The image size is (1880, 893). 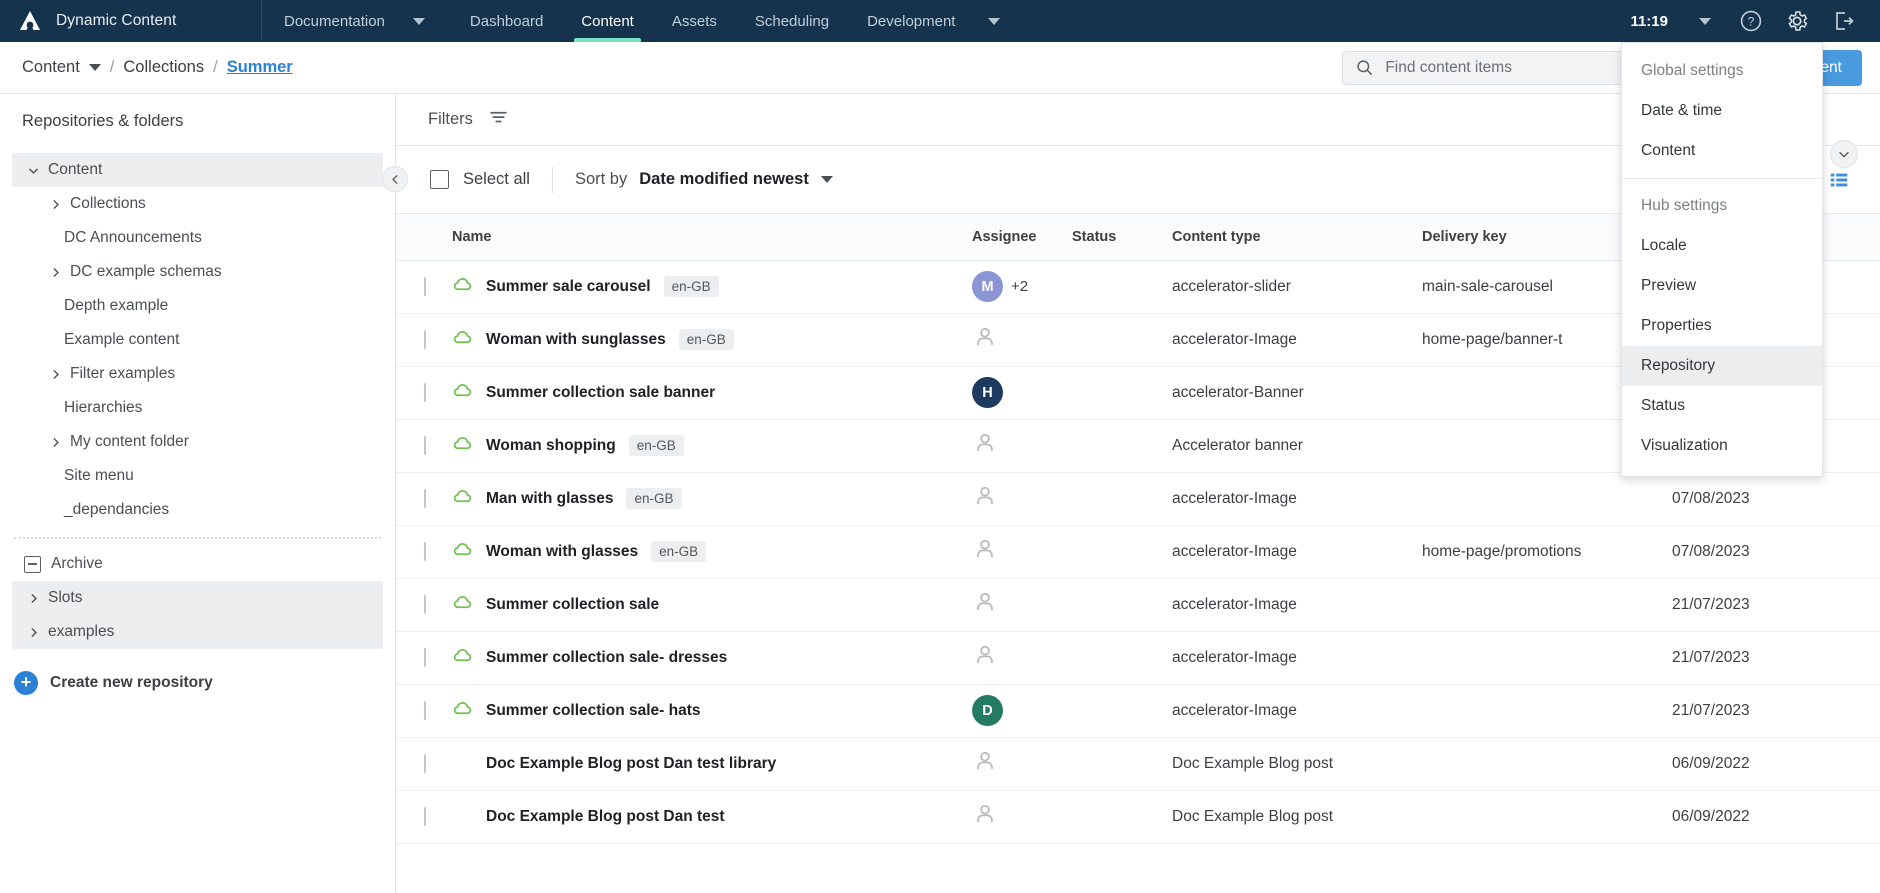 What do you see at coordinates (712, 287) in the screenshot?
I see `row-name-cell: Summer sale carousel en-GB` at bounding box center [712, 287].